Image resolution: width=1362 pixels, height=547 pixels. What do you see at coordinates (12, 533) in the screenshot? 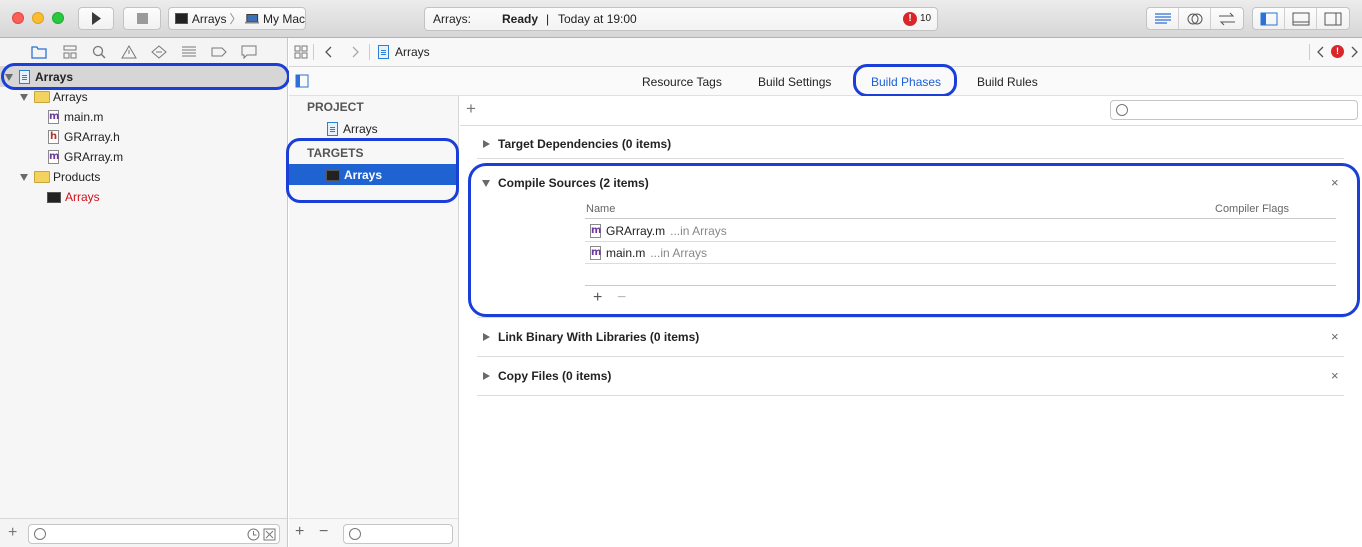
I see `add-file-button: +` at bounding box center [12, 533].